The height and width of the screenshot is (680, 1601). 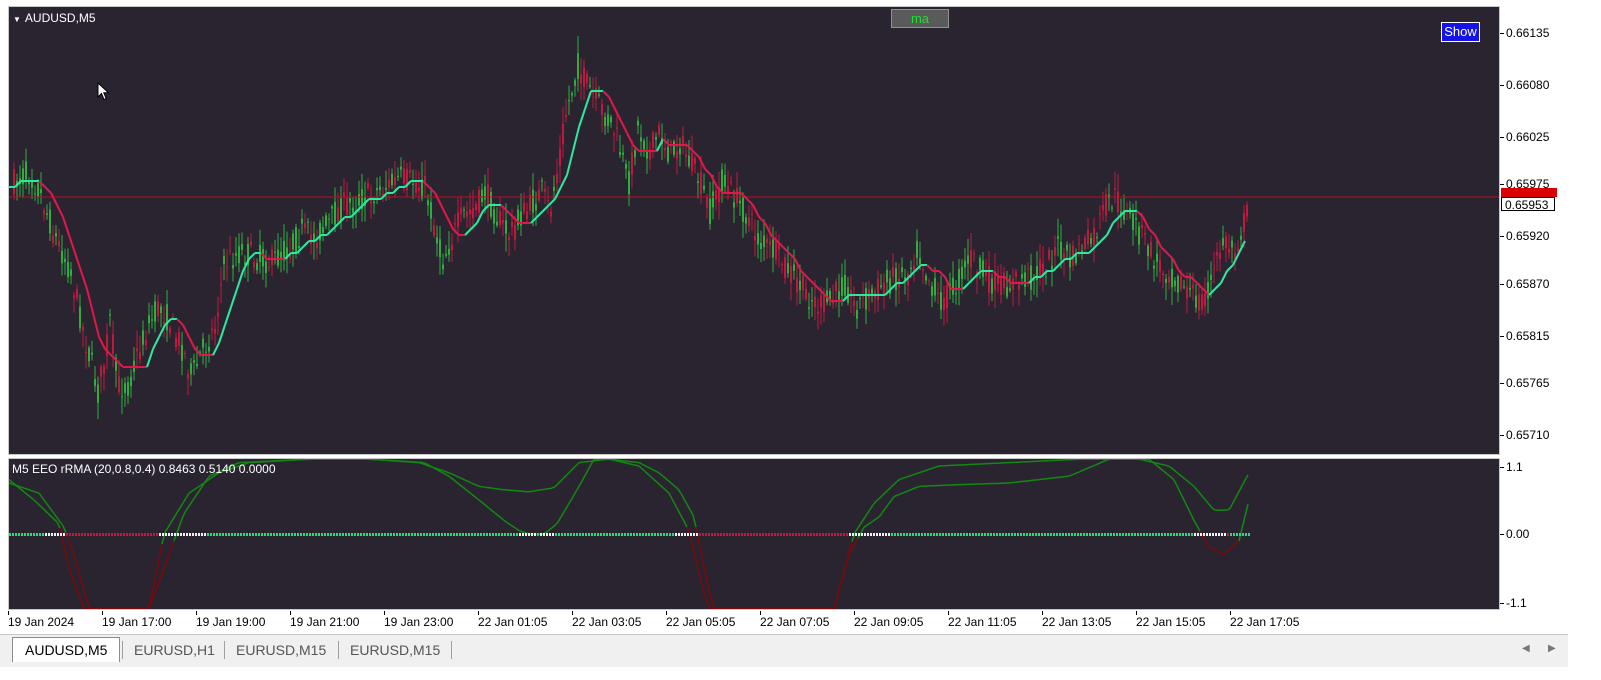 I want to click on scroll-right-icon: ▶, so click(x=1552, y=648).